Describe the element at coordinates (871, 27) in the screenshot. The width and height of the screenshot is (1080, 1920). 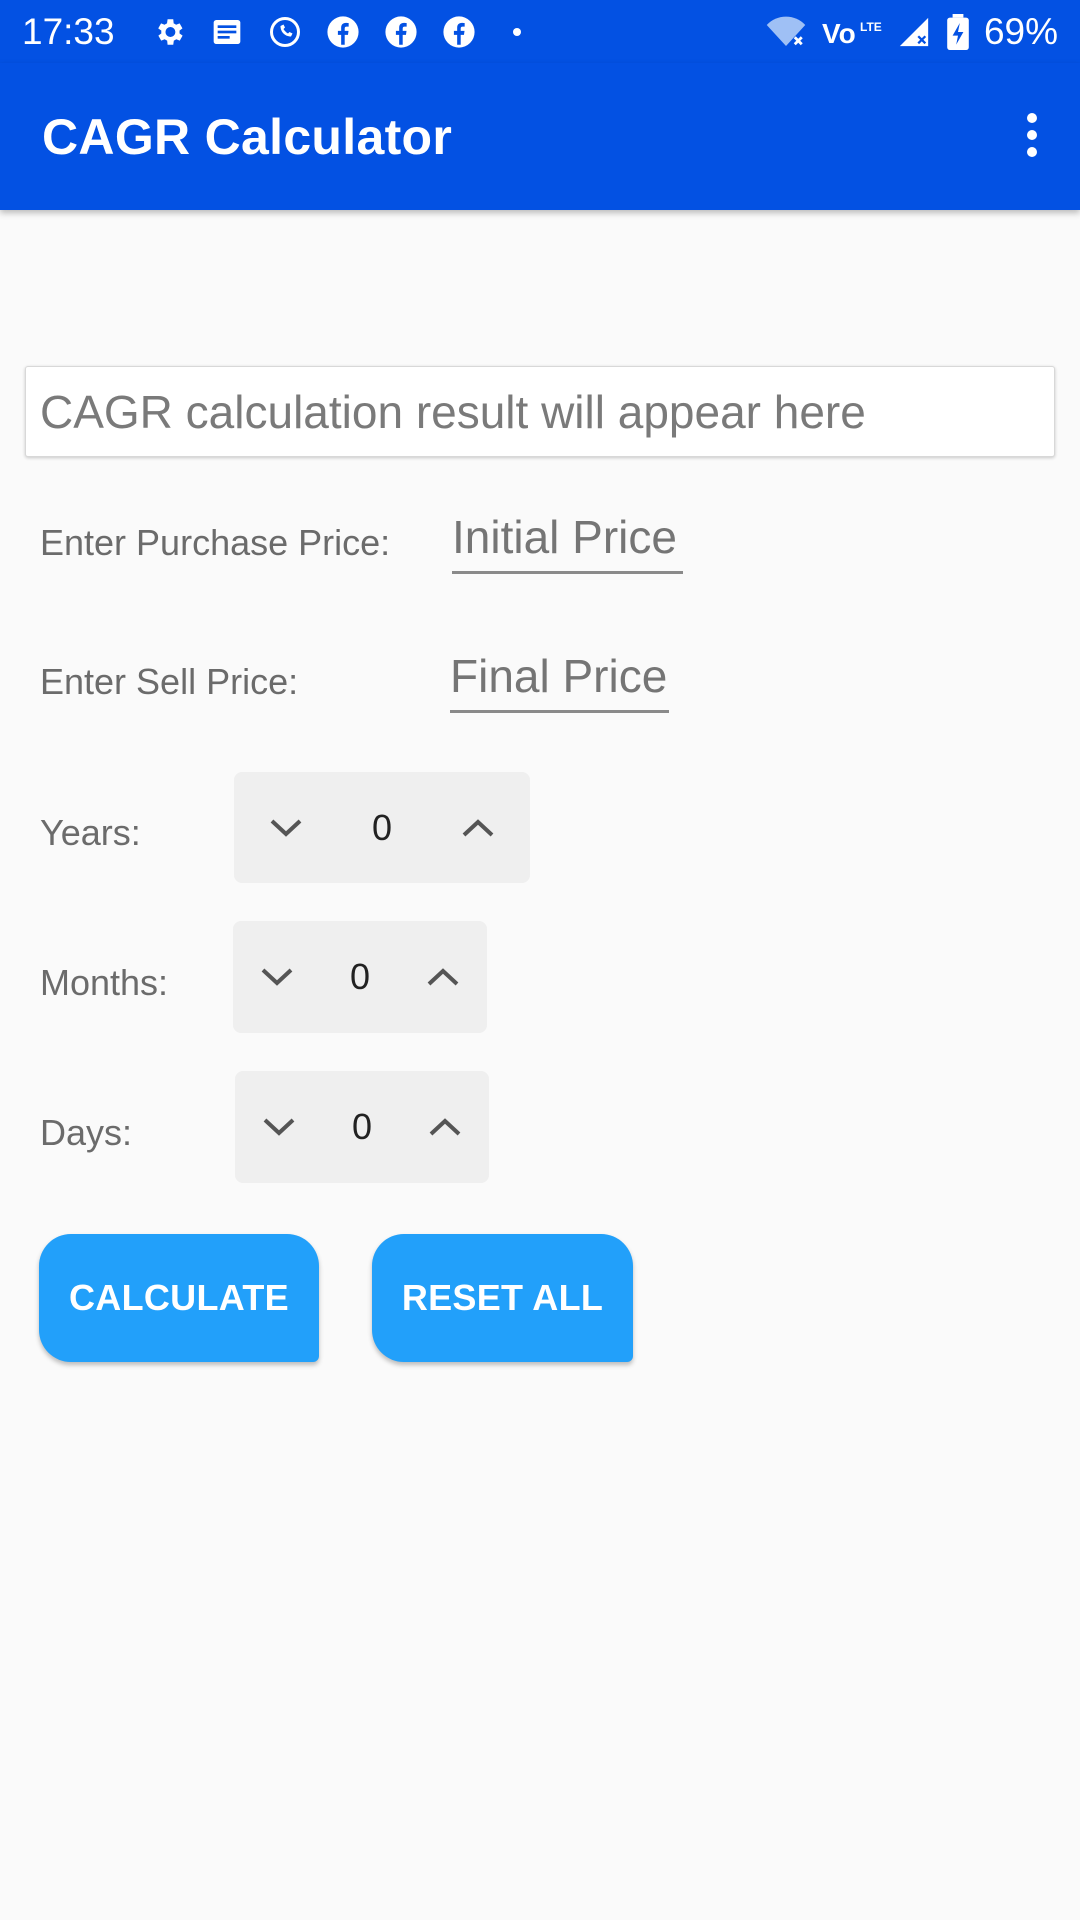
I see `svg-text: LTE` at that location.